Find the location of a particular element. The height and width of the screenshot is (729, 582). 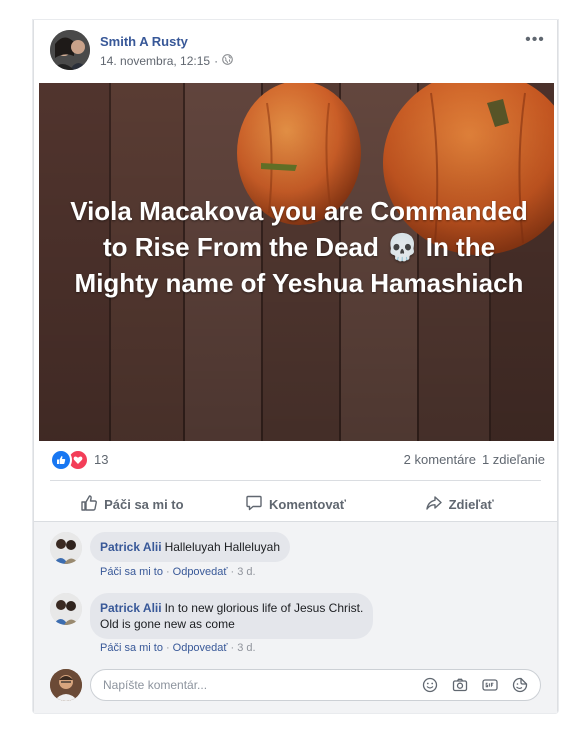

reaction-icons is located at coordinates (69, 460).